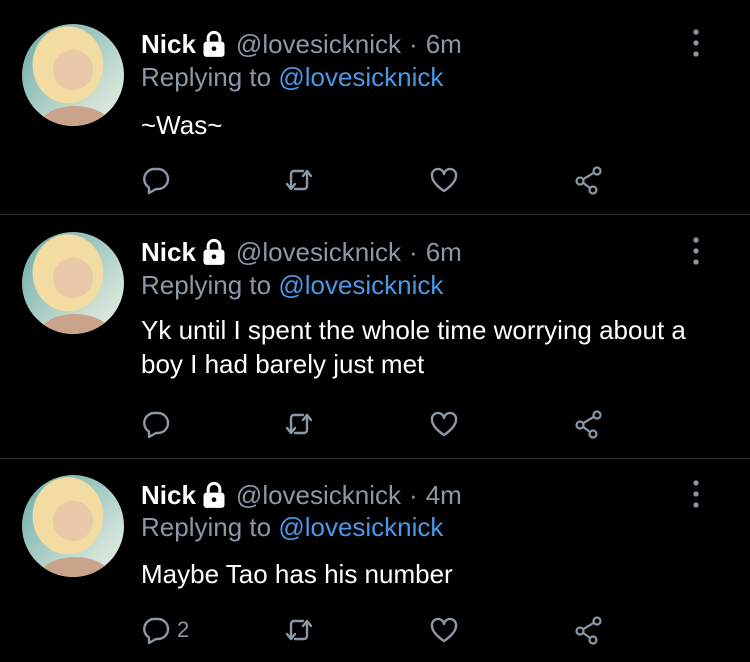 The image size is (750, 662). Describe the element at coordinates (182, 125) in the screenshot. I see `tweet-text: ~Was~` at that location.